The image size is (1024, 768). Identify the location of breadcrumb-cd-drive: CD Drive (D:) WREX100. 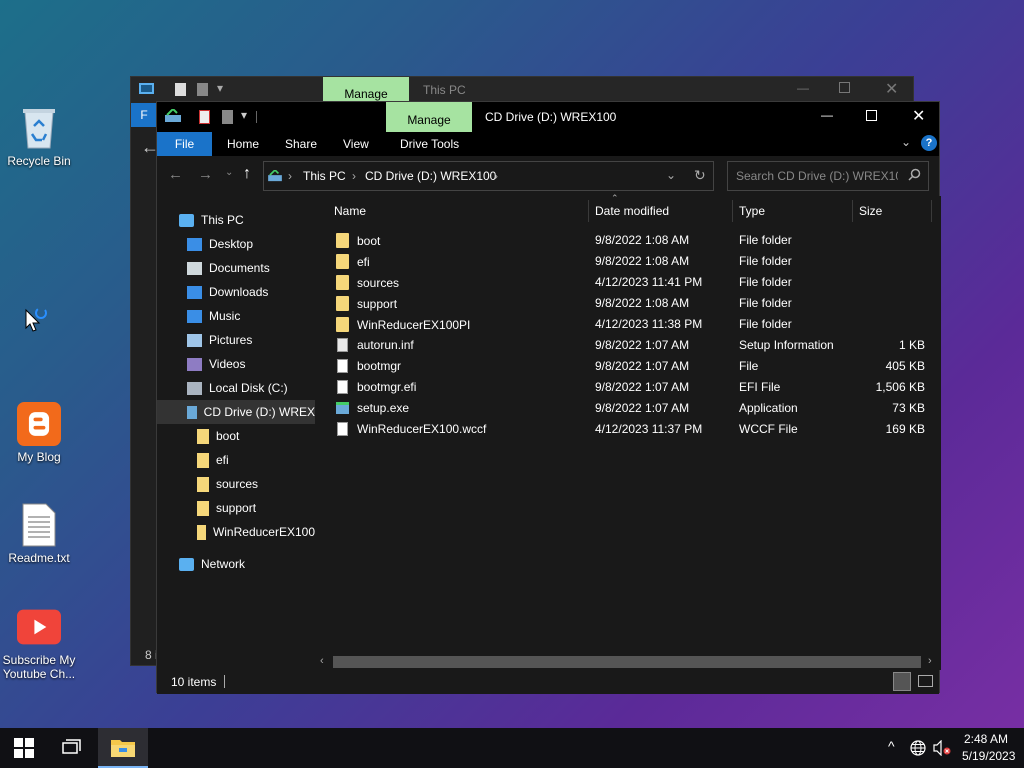
(430, 176).